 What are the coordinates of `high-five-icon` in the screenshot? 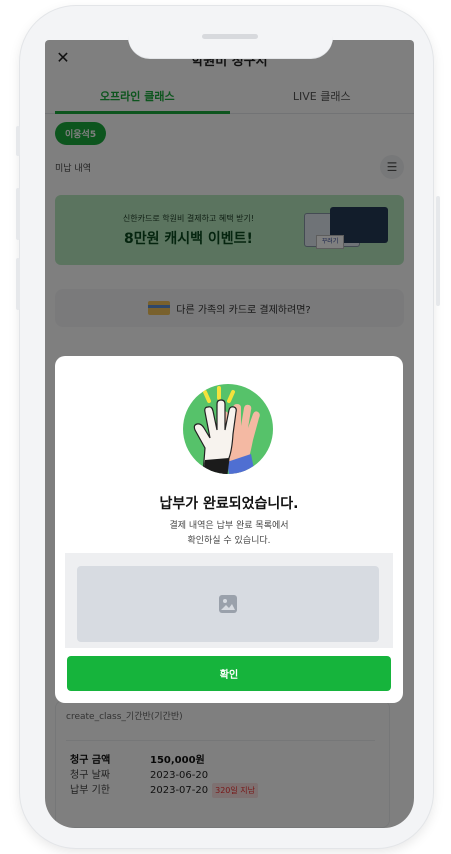 It's located at (228, 429).